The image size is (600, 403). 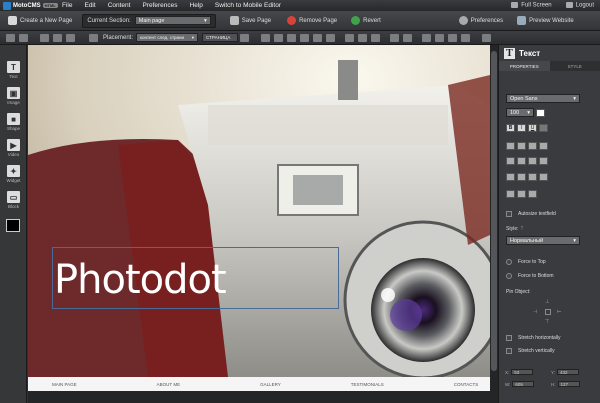 What do you see at coordinates (376, 37) in the screenshot?
I see `bring-front-icon` at bounding box center [376, 37].